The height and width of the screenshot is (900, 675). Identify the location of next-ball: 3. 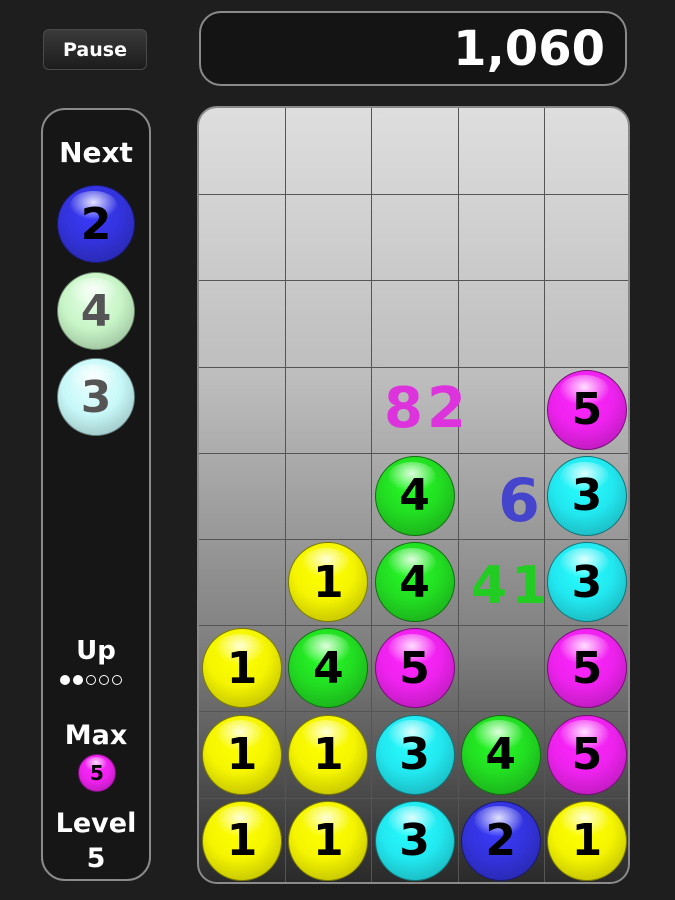
(96, 397).